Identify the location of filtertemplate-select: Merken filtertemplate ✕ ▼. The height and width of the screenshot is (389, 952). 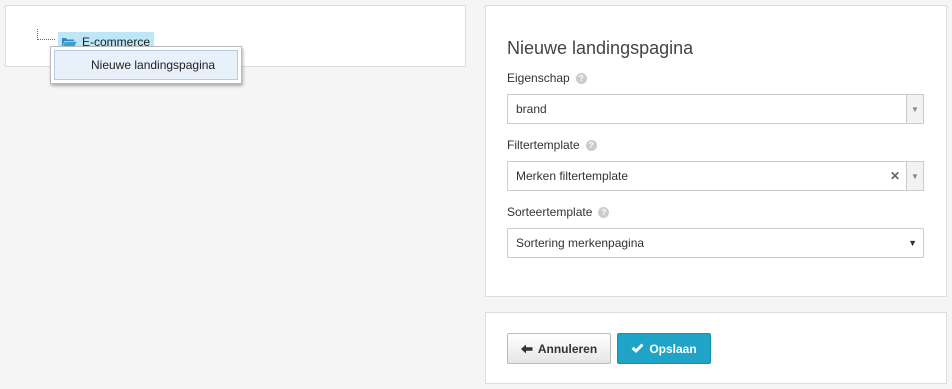
(715, 176).